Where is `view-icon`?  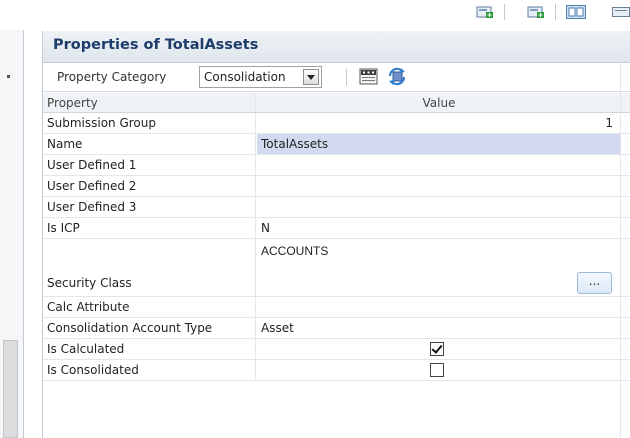 view-icon is located at coordinates (621, 12).